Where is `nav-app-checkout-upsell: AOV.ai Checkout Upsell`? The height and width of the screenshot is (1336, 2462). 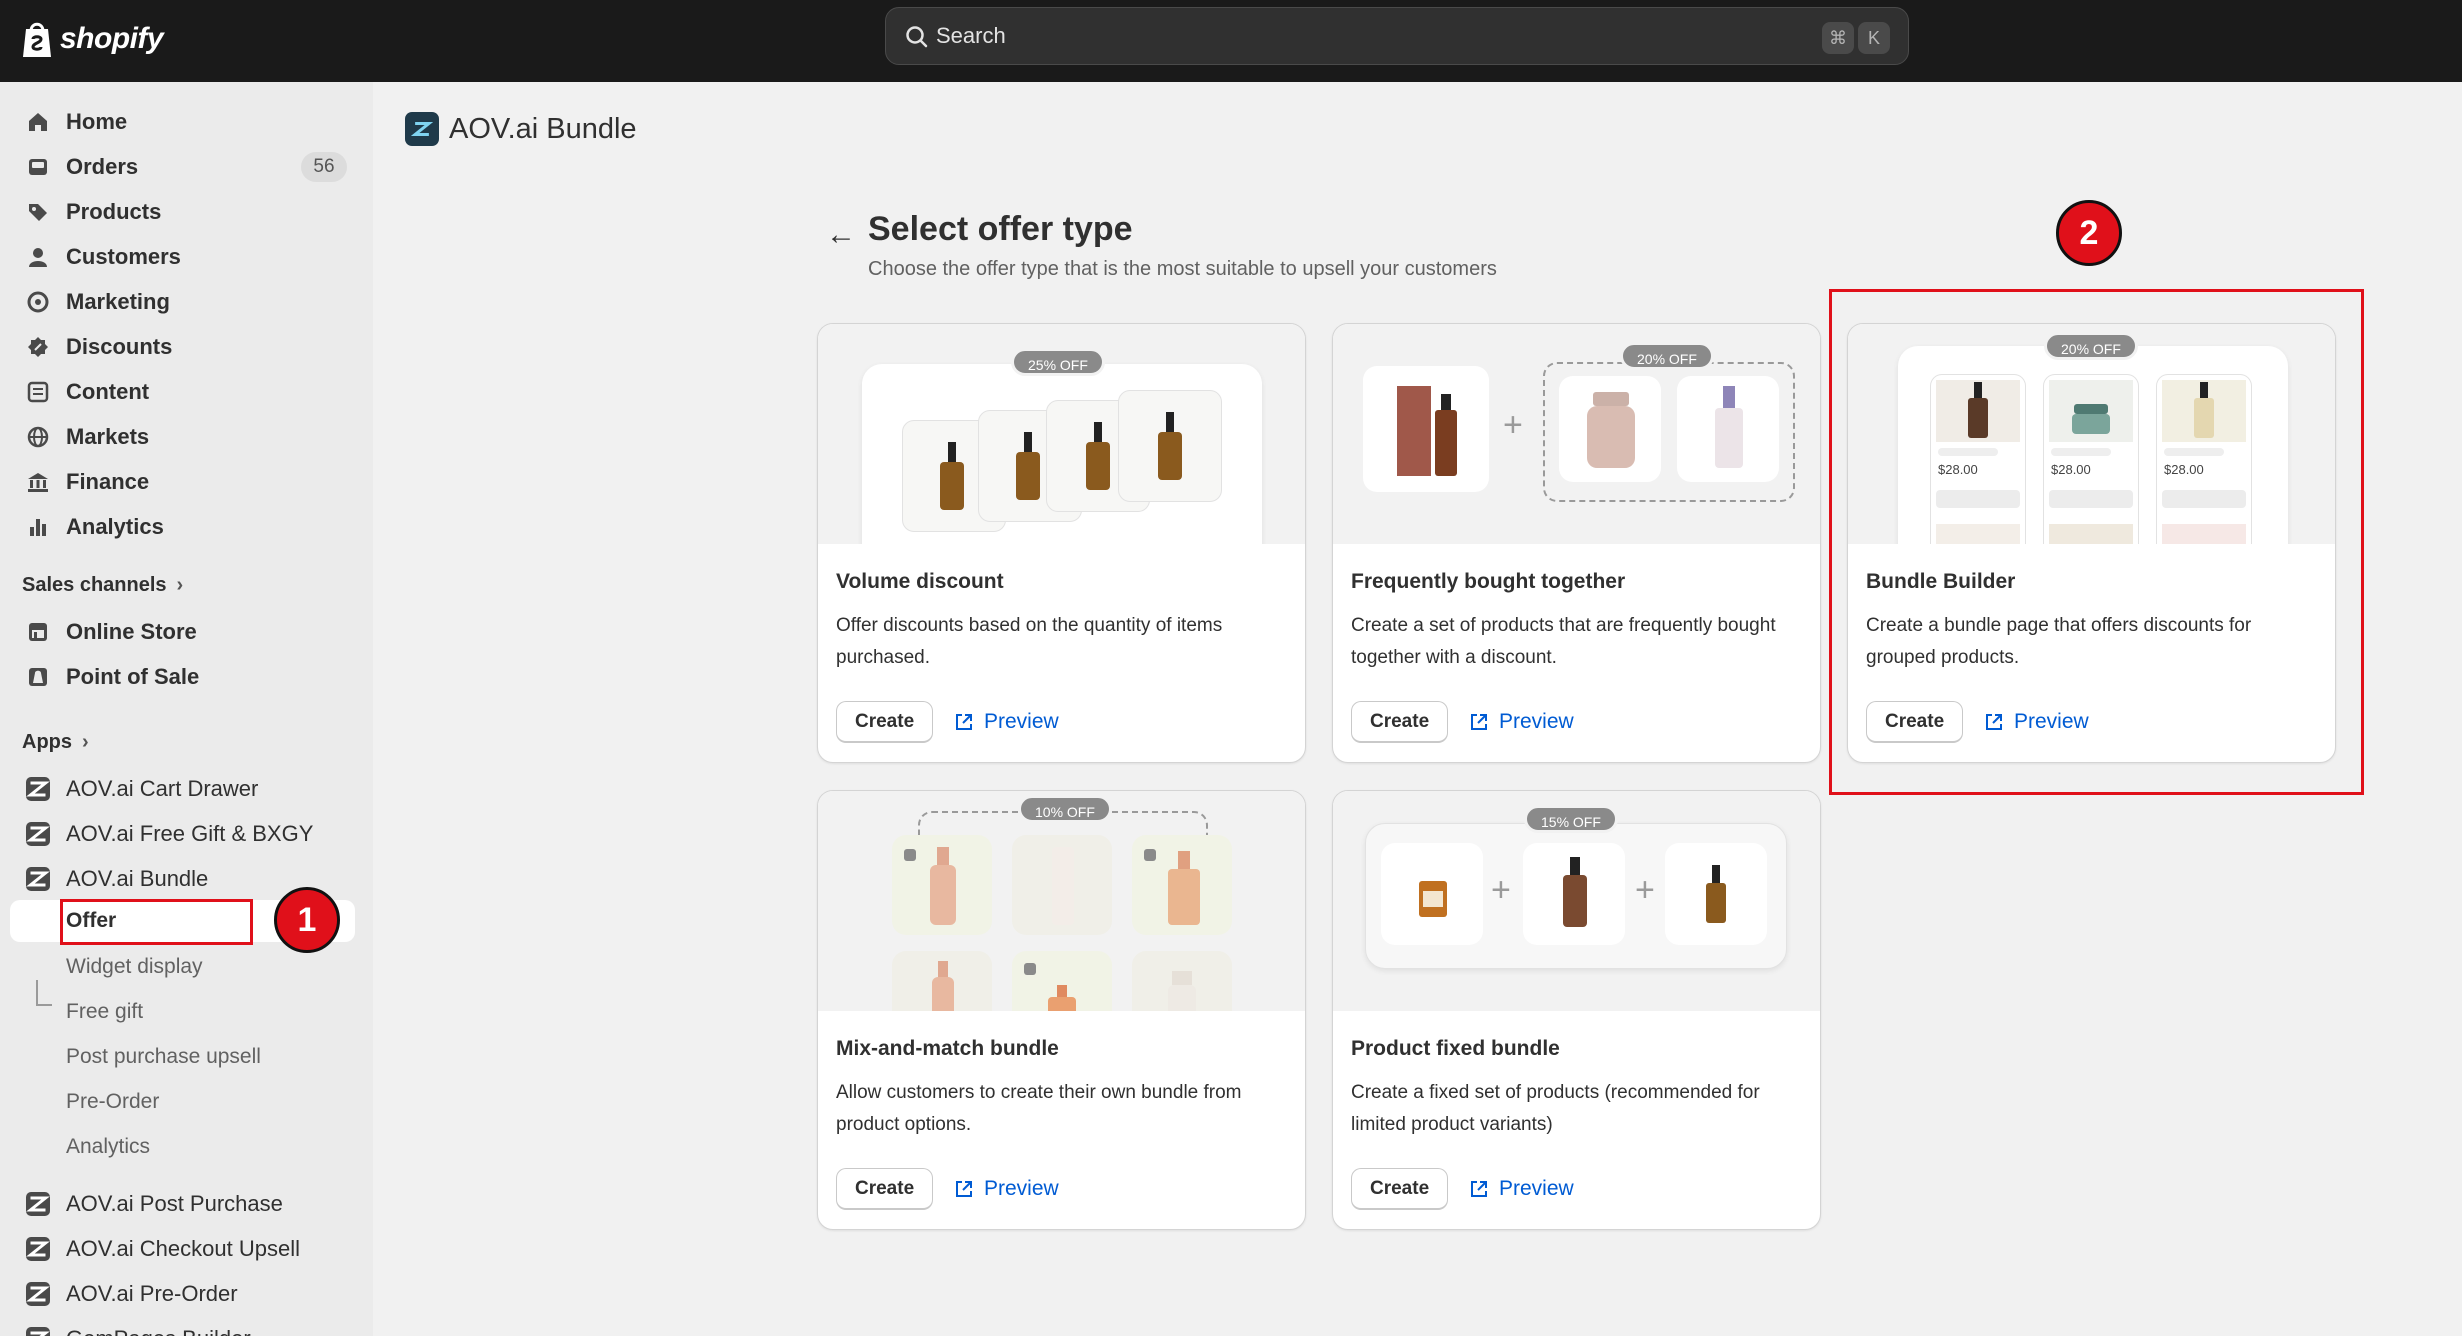 nav-app-checkout-upsell: AOV.ai Checkout Upsell is located at coordinates (186, 1249).